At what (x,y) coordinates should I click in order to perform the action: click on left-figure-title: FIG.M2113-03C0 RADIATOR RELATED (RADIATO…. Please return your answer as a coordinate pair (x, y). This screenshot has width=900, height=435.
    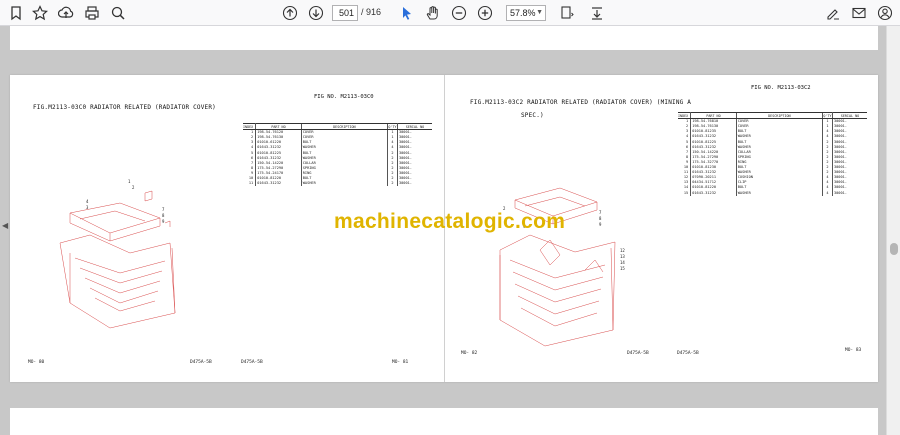
    Looking at the image, I should click on (124, 107).